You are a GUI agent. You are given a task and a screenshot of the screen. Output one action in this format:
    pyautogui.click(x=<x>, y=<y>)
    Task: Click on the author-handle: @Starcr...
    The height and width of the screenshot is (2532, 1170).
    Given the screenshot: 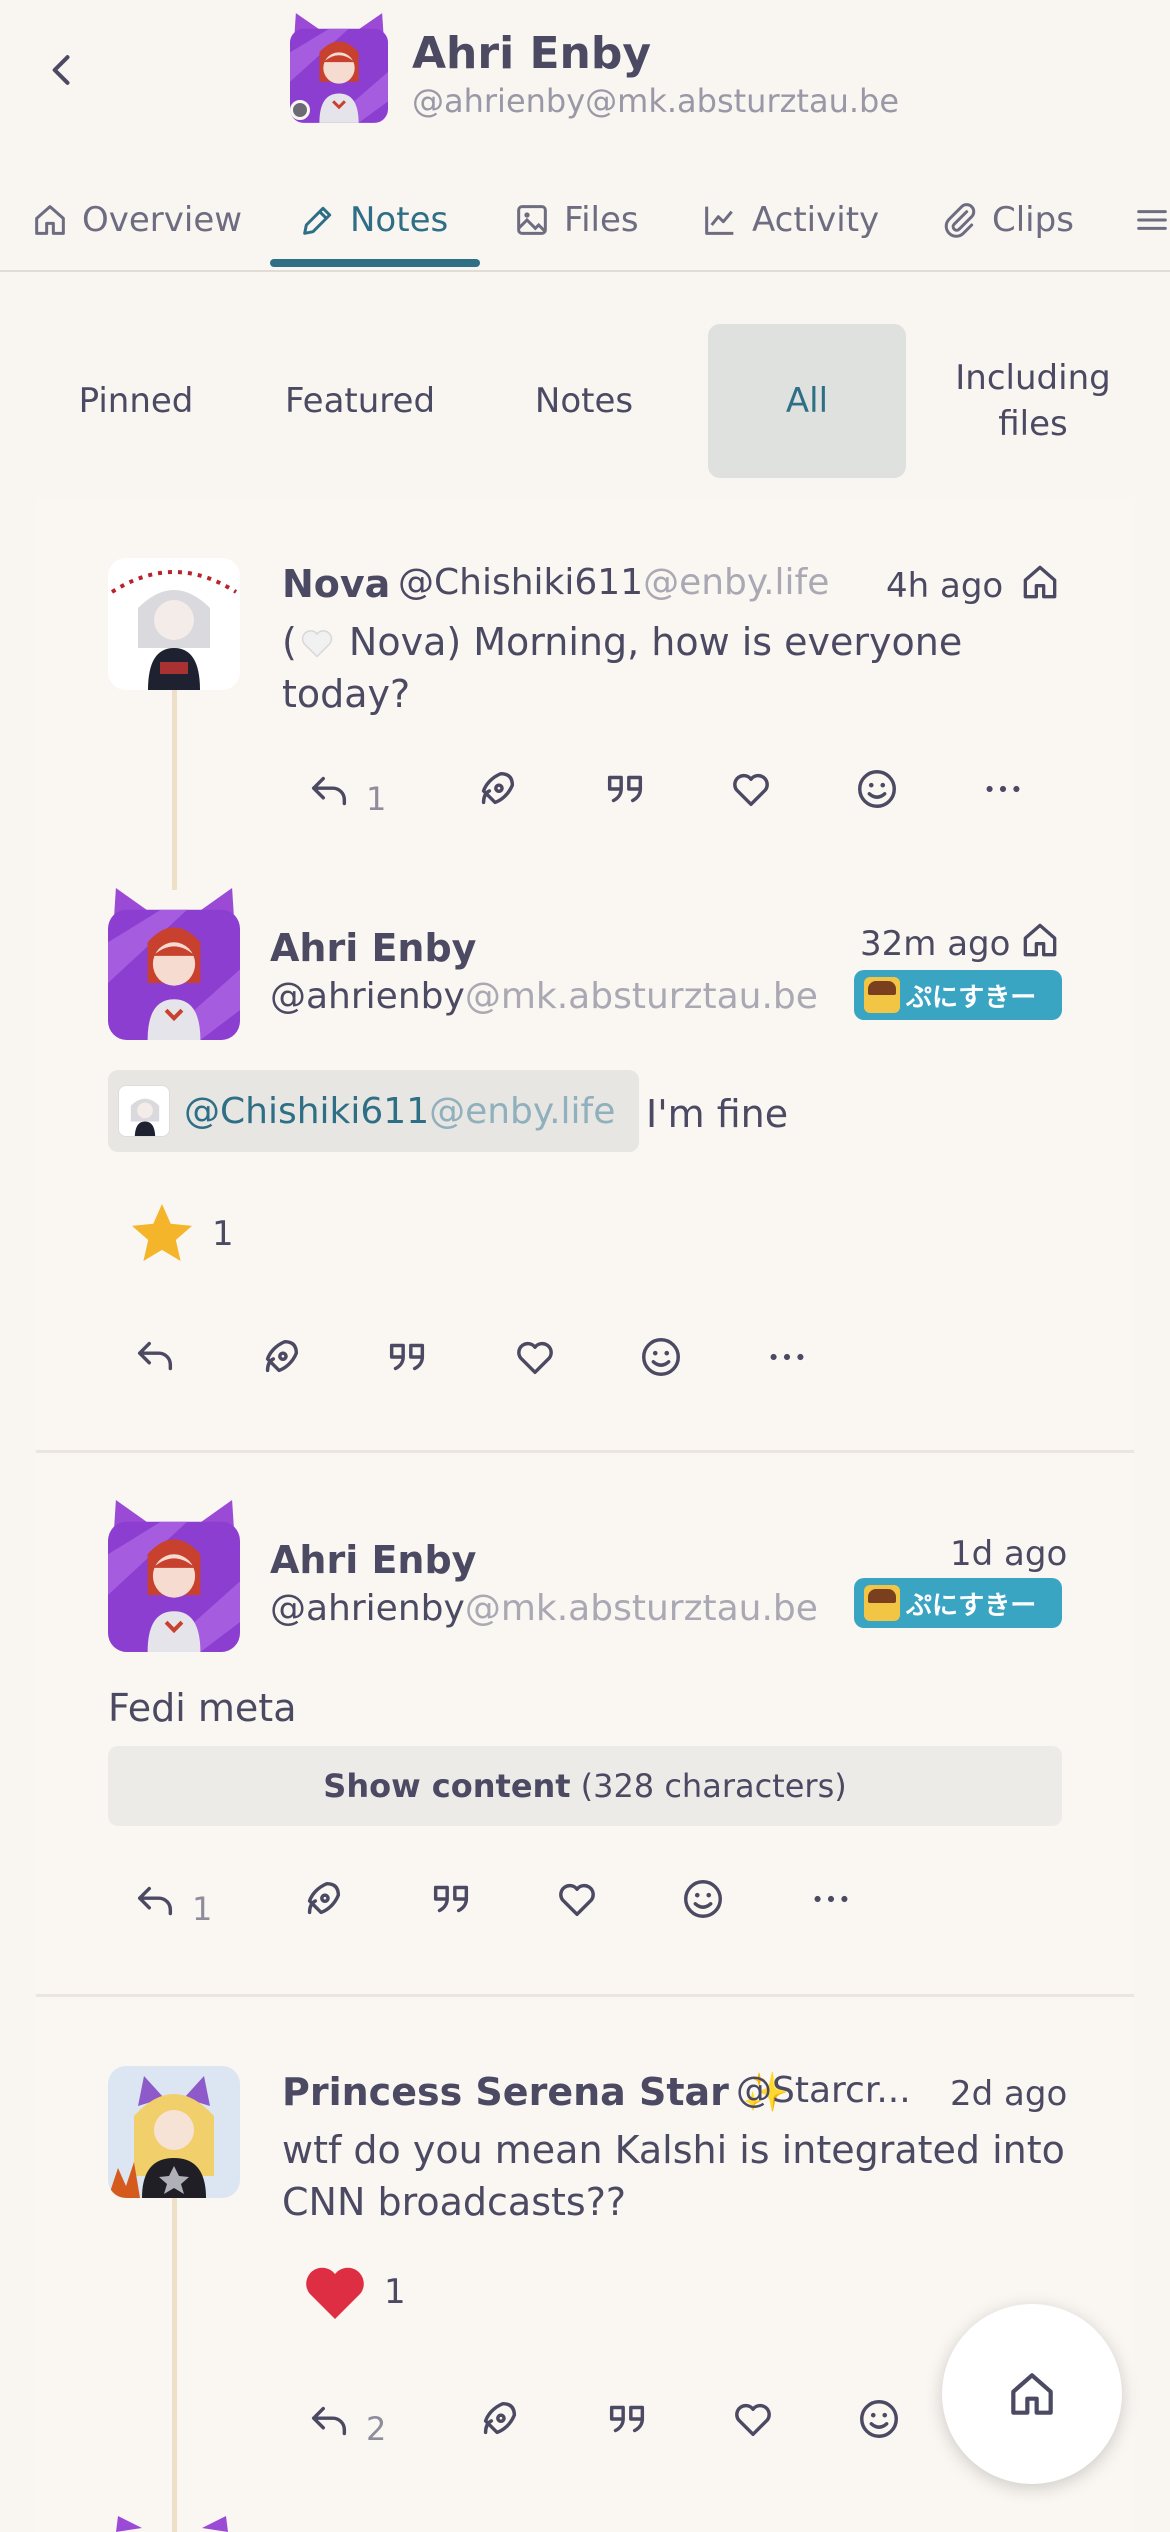 What is the action you would take?
    pyautogui.click(x=823, y=2090)
    